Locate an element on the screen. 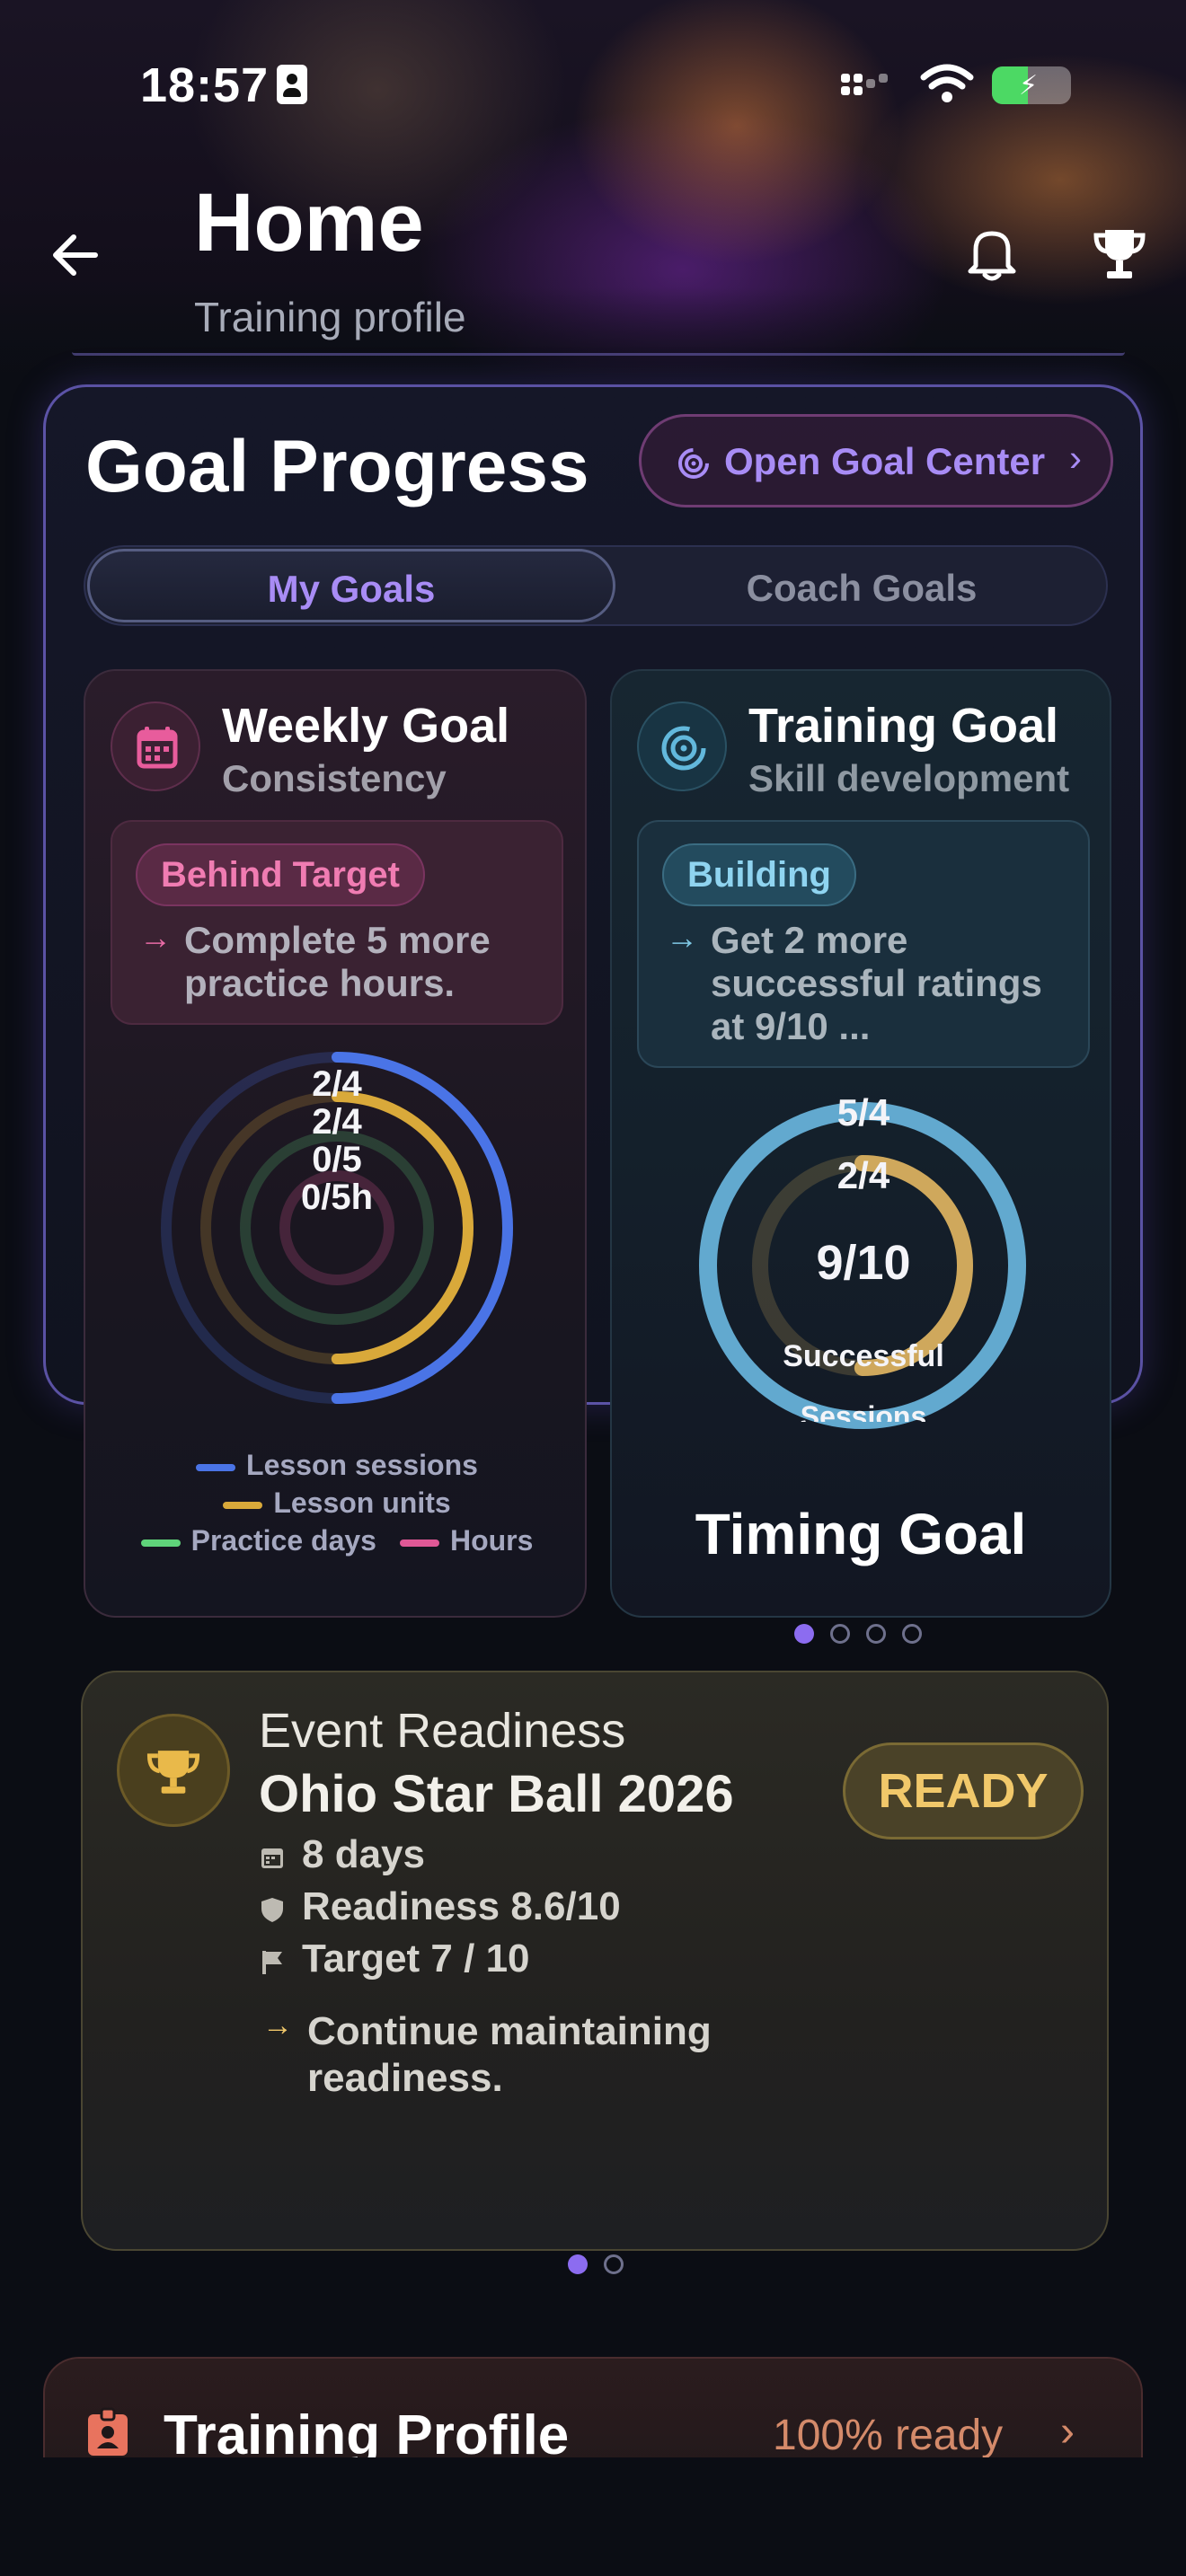  status-badge: Building is located at coordinates (759, 874).